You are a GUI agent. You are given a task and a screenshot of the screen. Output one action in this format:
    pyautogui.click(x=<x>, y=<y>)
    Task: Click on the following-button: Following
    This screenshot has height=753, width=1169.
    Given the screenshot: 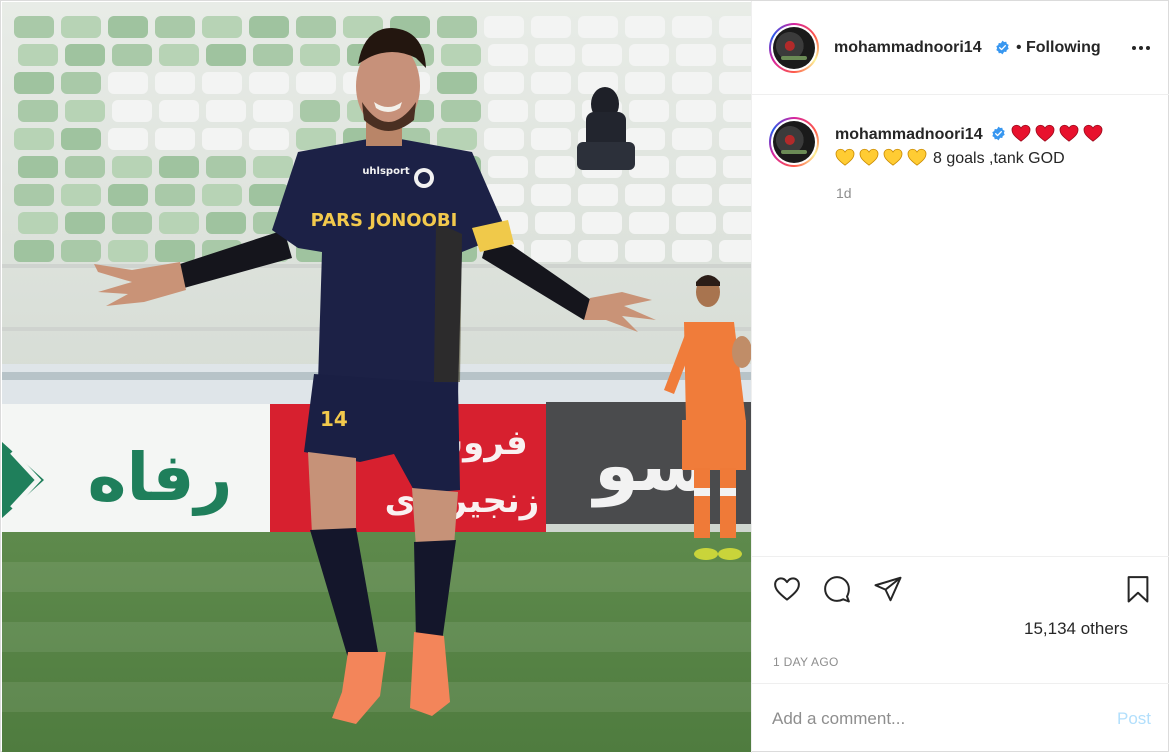 What is the action you would take?
    pyautogui.click(x=1063, y=48)
    